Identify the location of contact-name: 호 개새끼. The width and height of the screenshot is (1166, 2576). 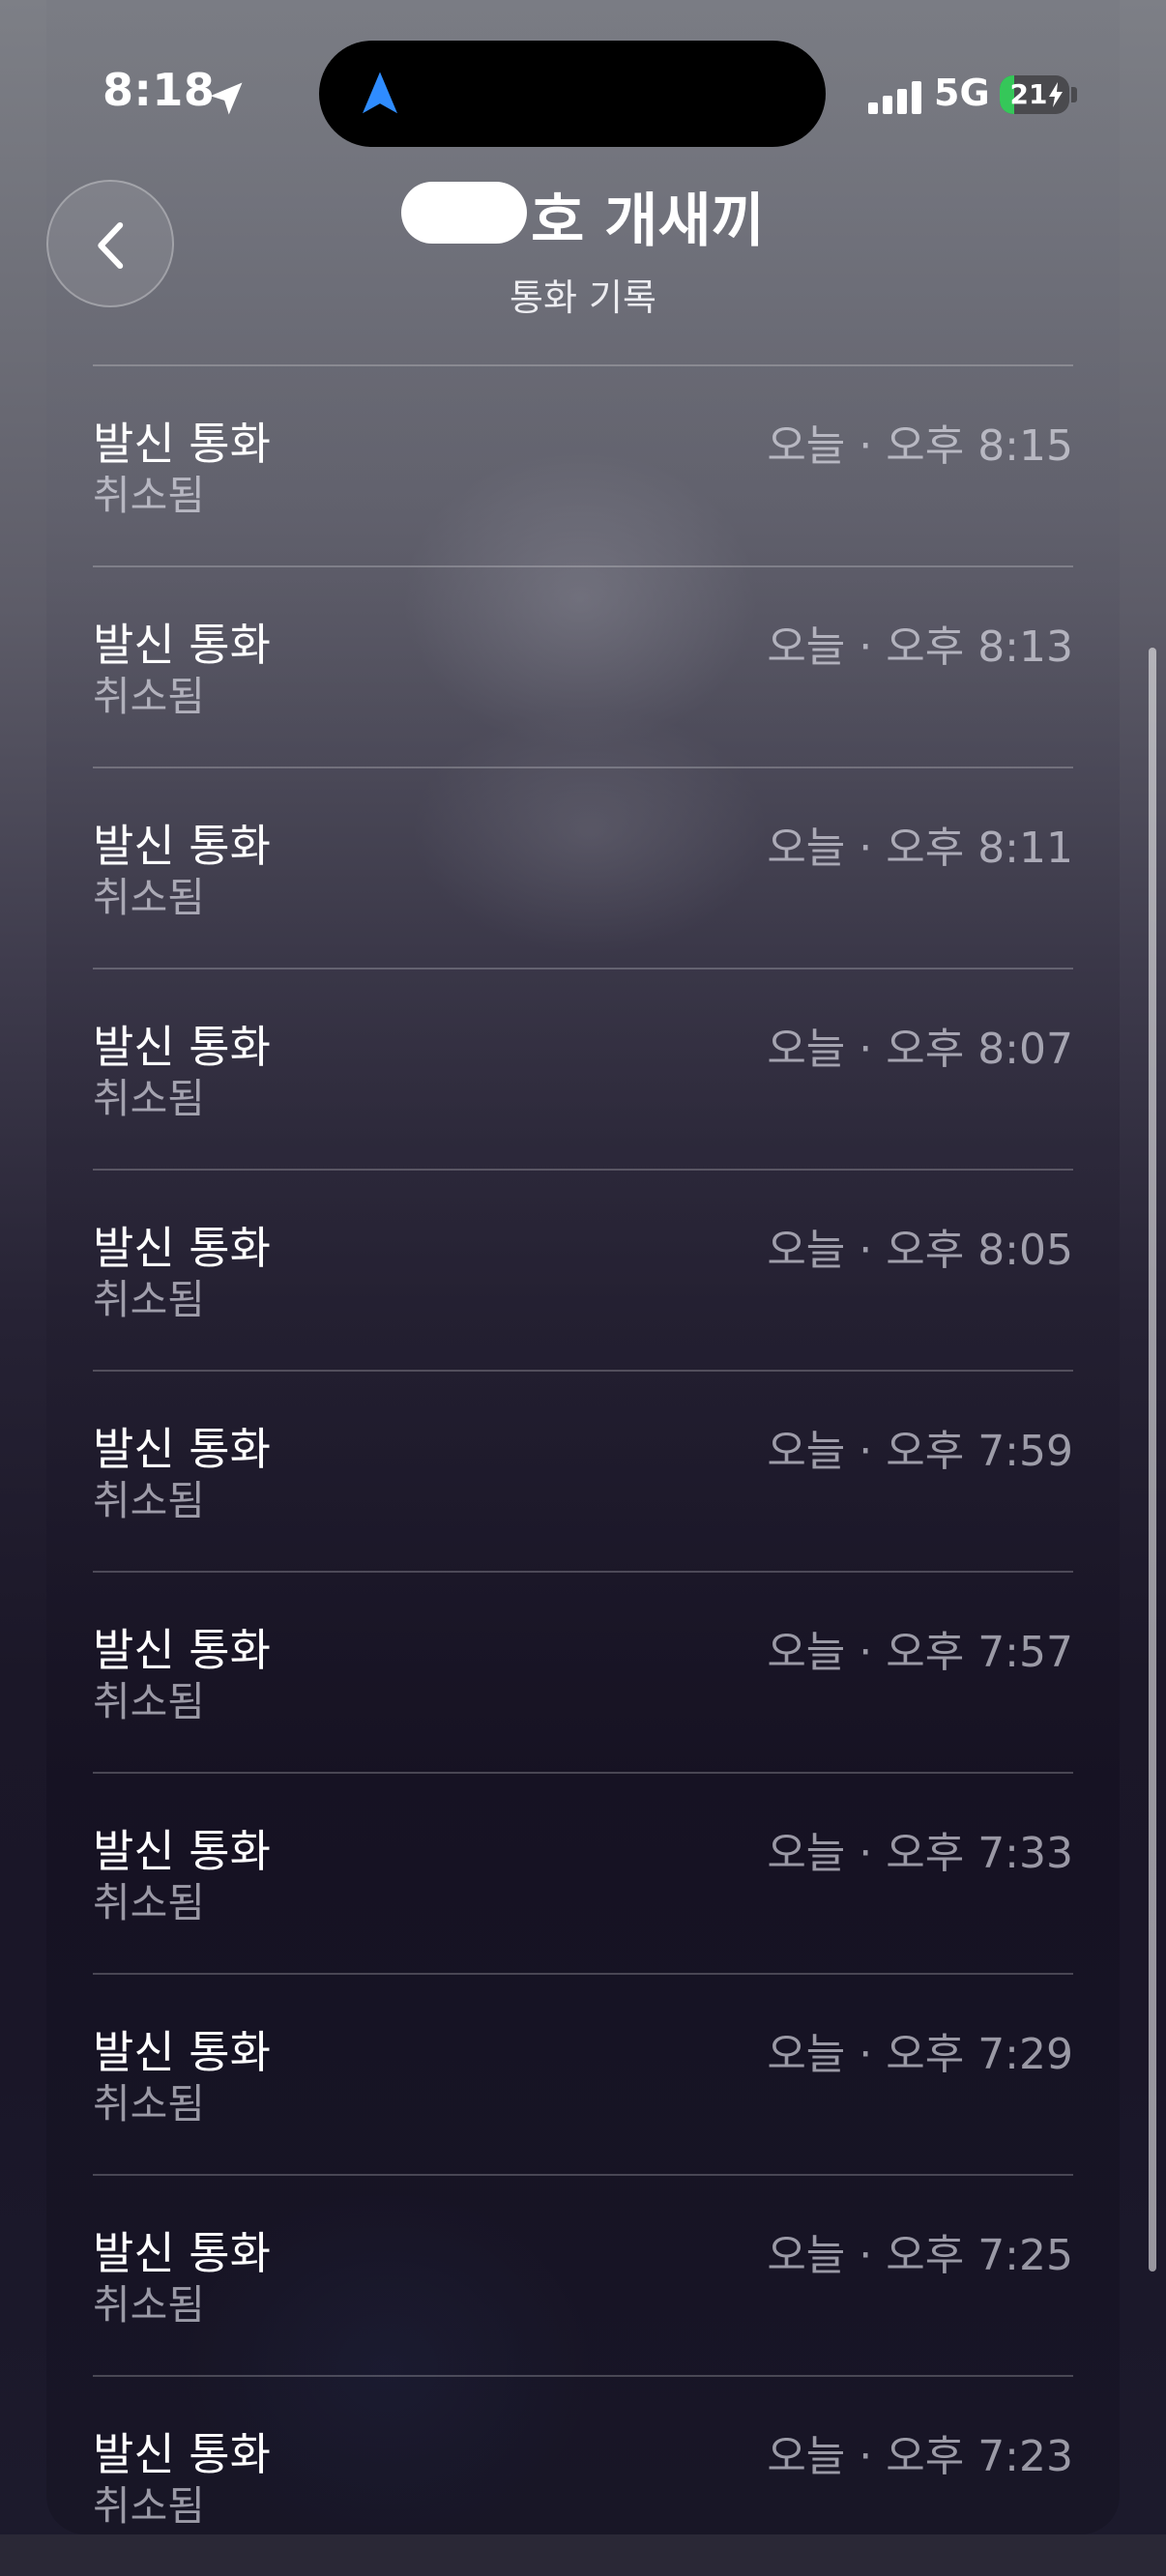
(583, 216).